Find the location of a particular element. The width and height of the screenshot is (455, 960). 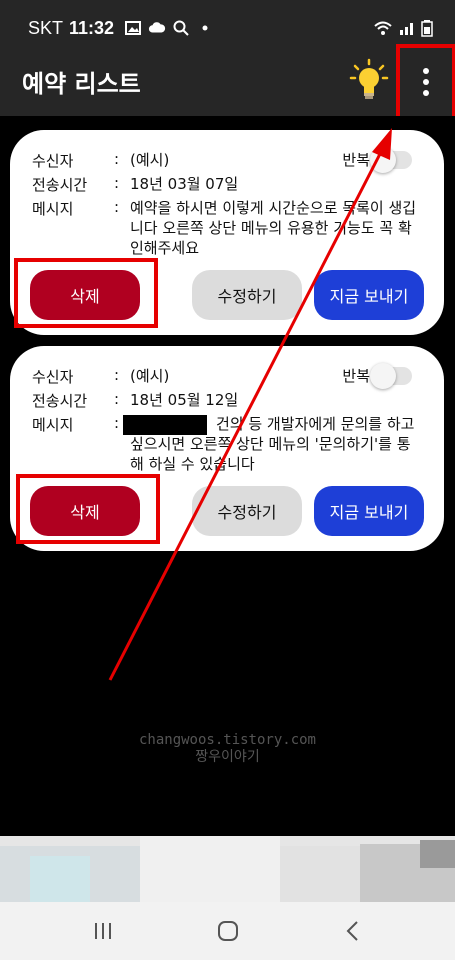

image-icon is located at coordinates (133, 28).